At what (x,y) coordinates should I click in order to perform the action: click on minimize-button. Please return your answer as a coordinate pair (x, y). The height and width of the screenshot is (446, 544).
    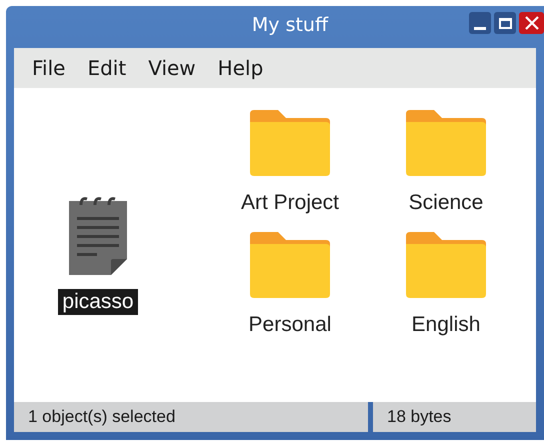
    Looking at the image, I should click on (480, 23).